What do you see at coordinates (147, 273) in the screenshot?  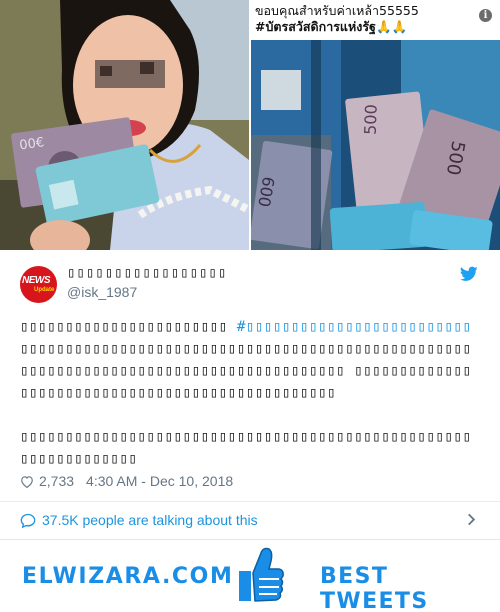 I see `display-name: ▯▯▯▯▯▯▯▯▯▯▯▯▯▯▯▯▯` at bounding box center [147, 273].